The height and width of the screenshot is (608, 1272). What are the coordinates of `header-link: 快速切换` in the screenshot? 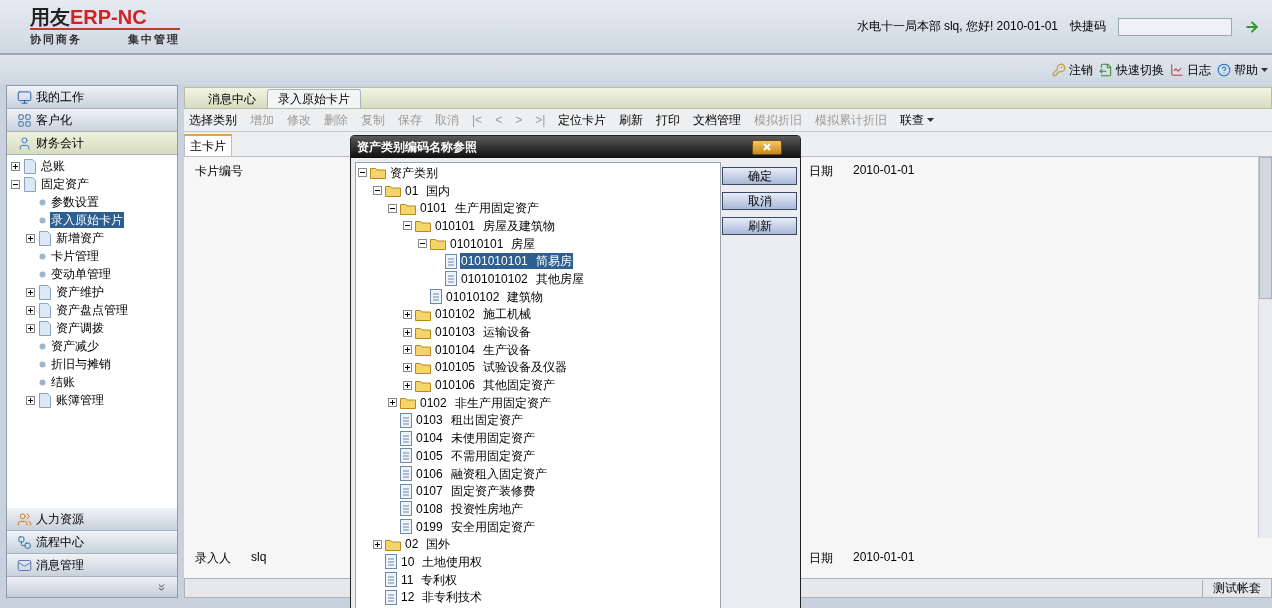 It's located at (1131, 70).